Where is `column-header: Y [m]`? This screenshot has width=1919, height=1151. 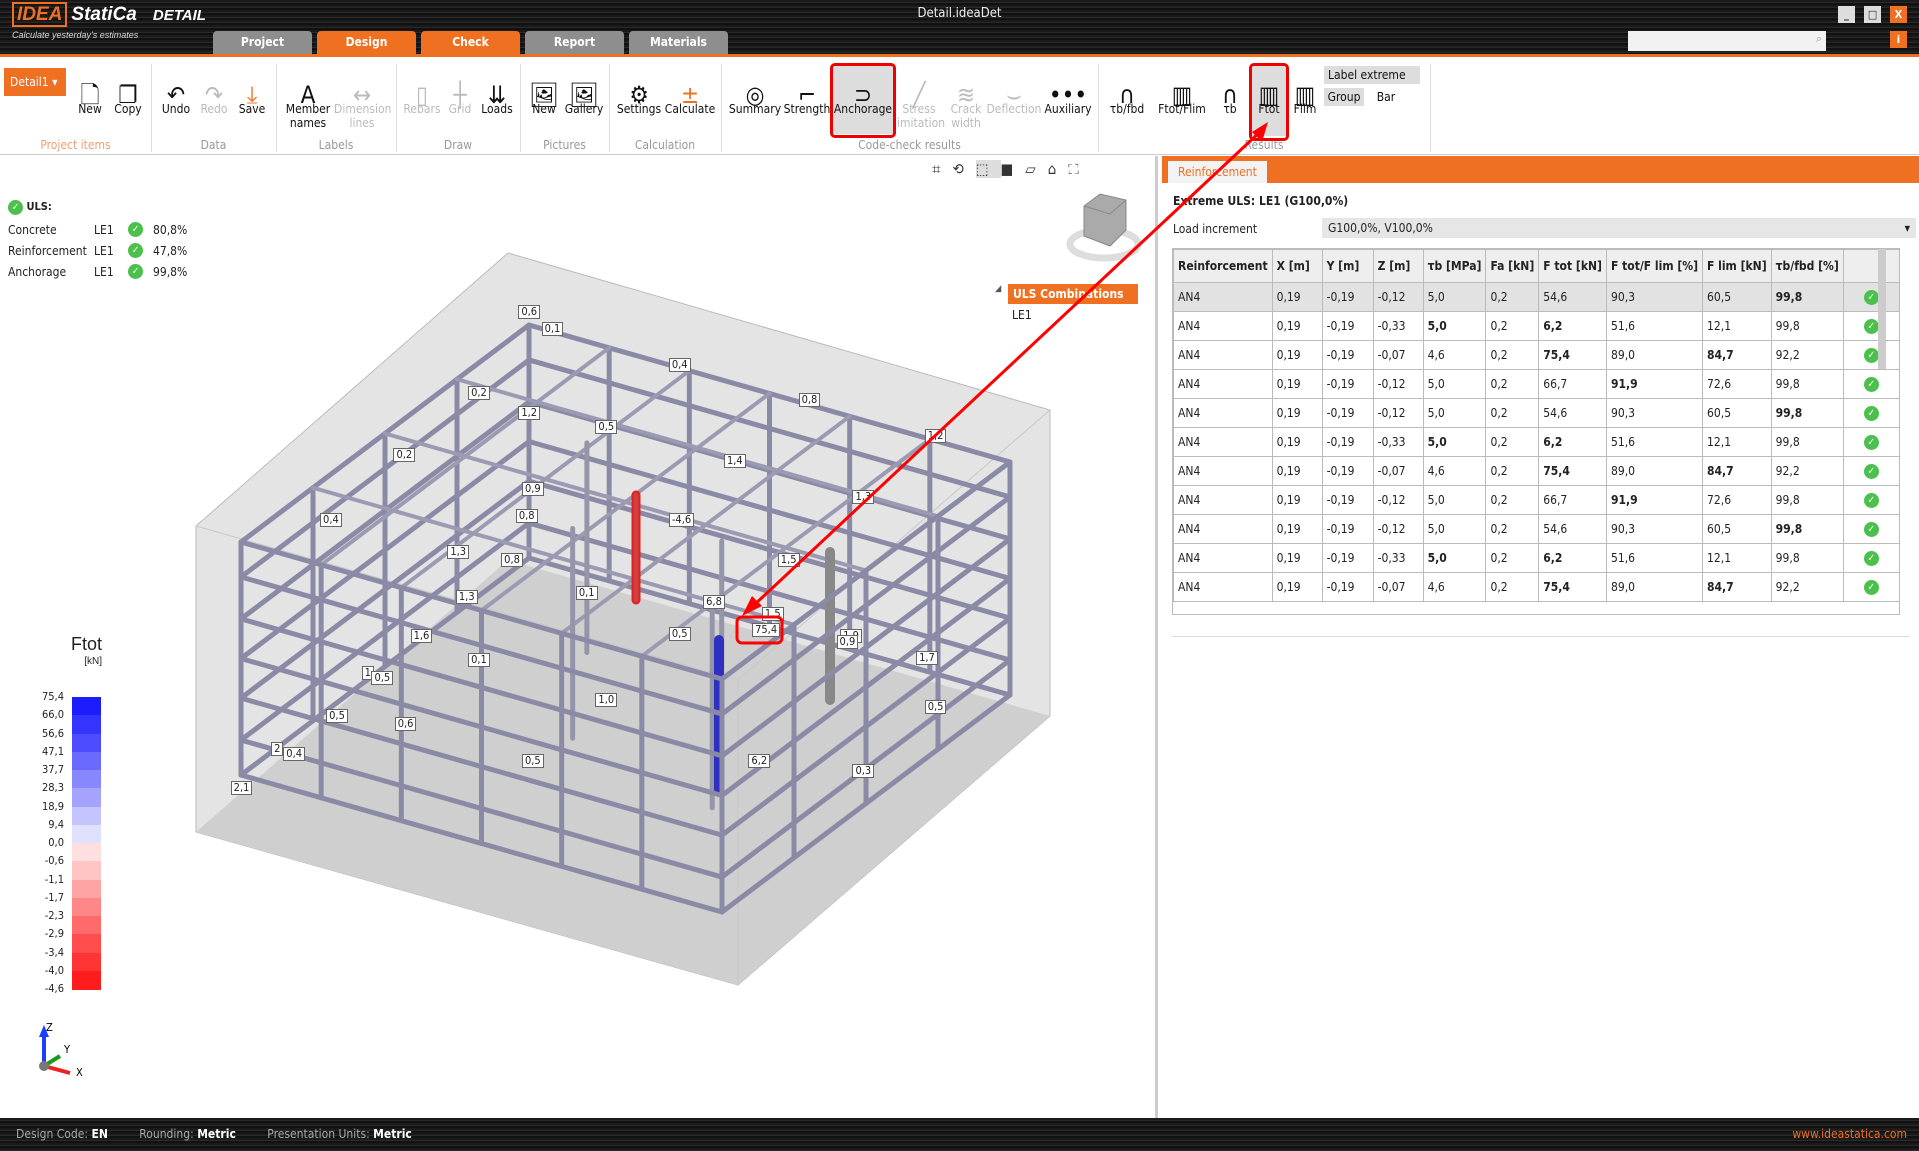 column-header: Y [m] is located at coordinates (1347, 266).